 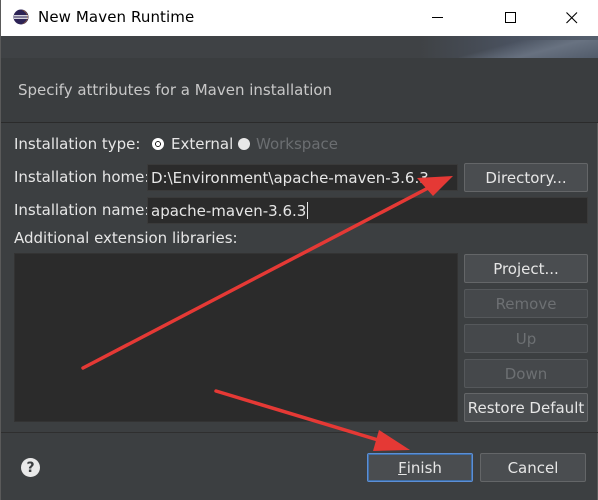 What do you see at coordinates (126, 238) in the screenshot?
I see `extension-libraries-label: Additional extension libraries:` at bounding box center [126, 238].